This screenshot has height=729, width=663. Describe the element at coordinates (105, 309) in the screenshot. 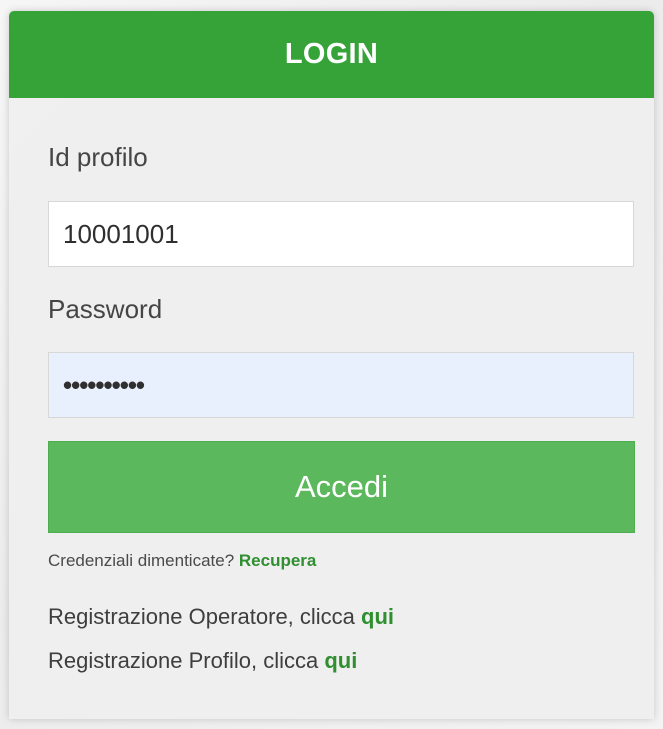

I see `password-label: Password` at that location.